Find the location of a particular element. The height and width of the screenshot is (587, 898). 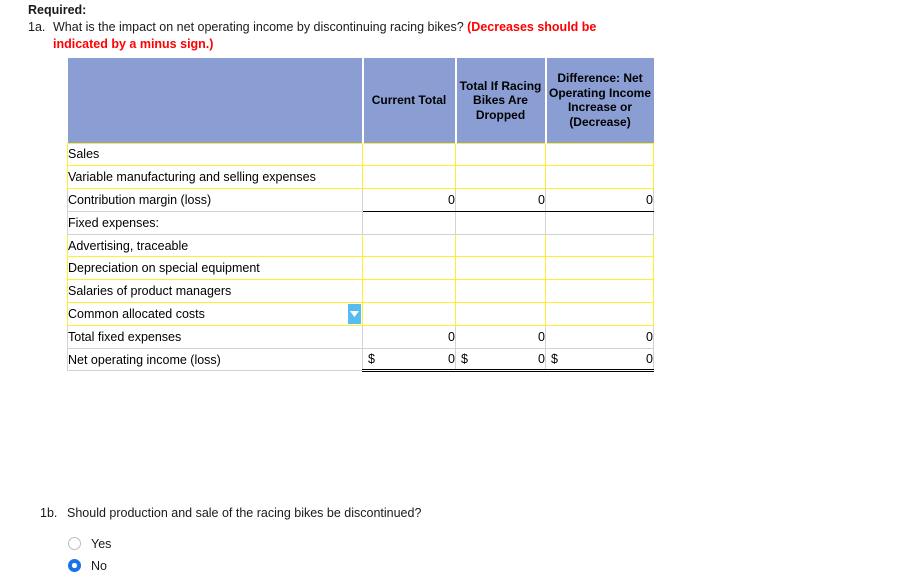

question-1b-number: 1b. is located at coordinates (49, 513).